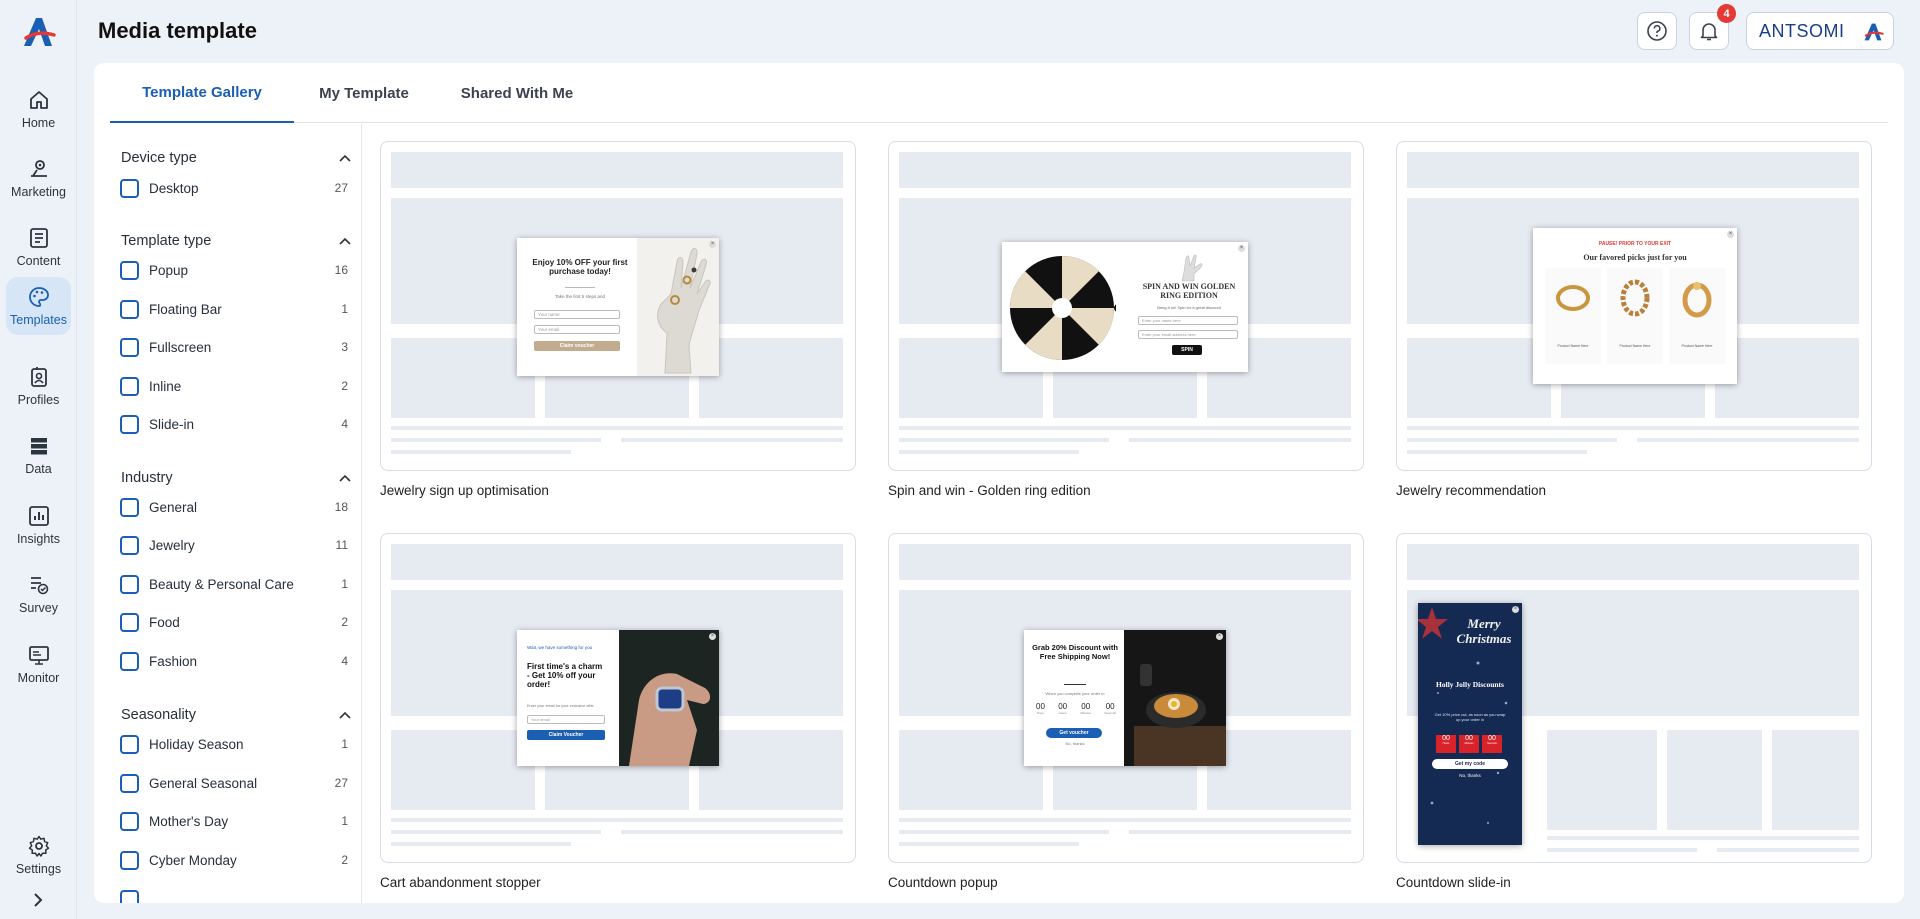 This screenshot has height=919, width=1920. Describe the element at coordinates (234, 386) in the screenshot. I see `filter-option-inline: Inline 2` at that location.